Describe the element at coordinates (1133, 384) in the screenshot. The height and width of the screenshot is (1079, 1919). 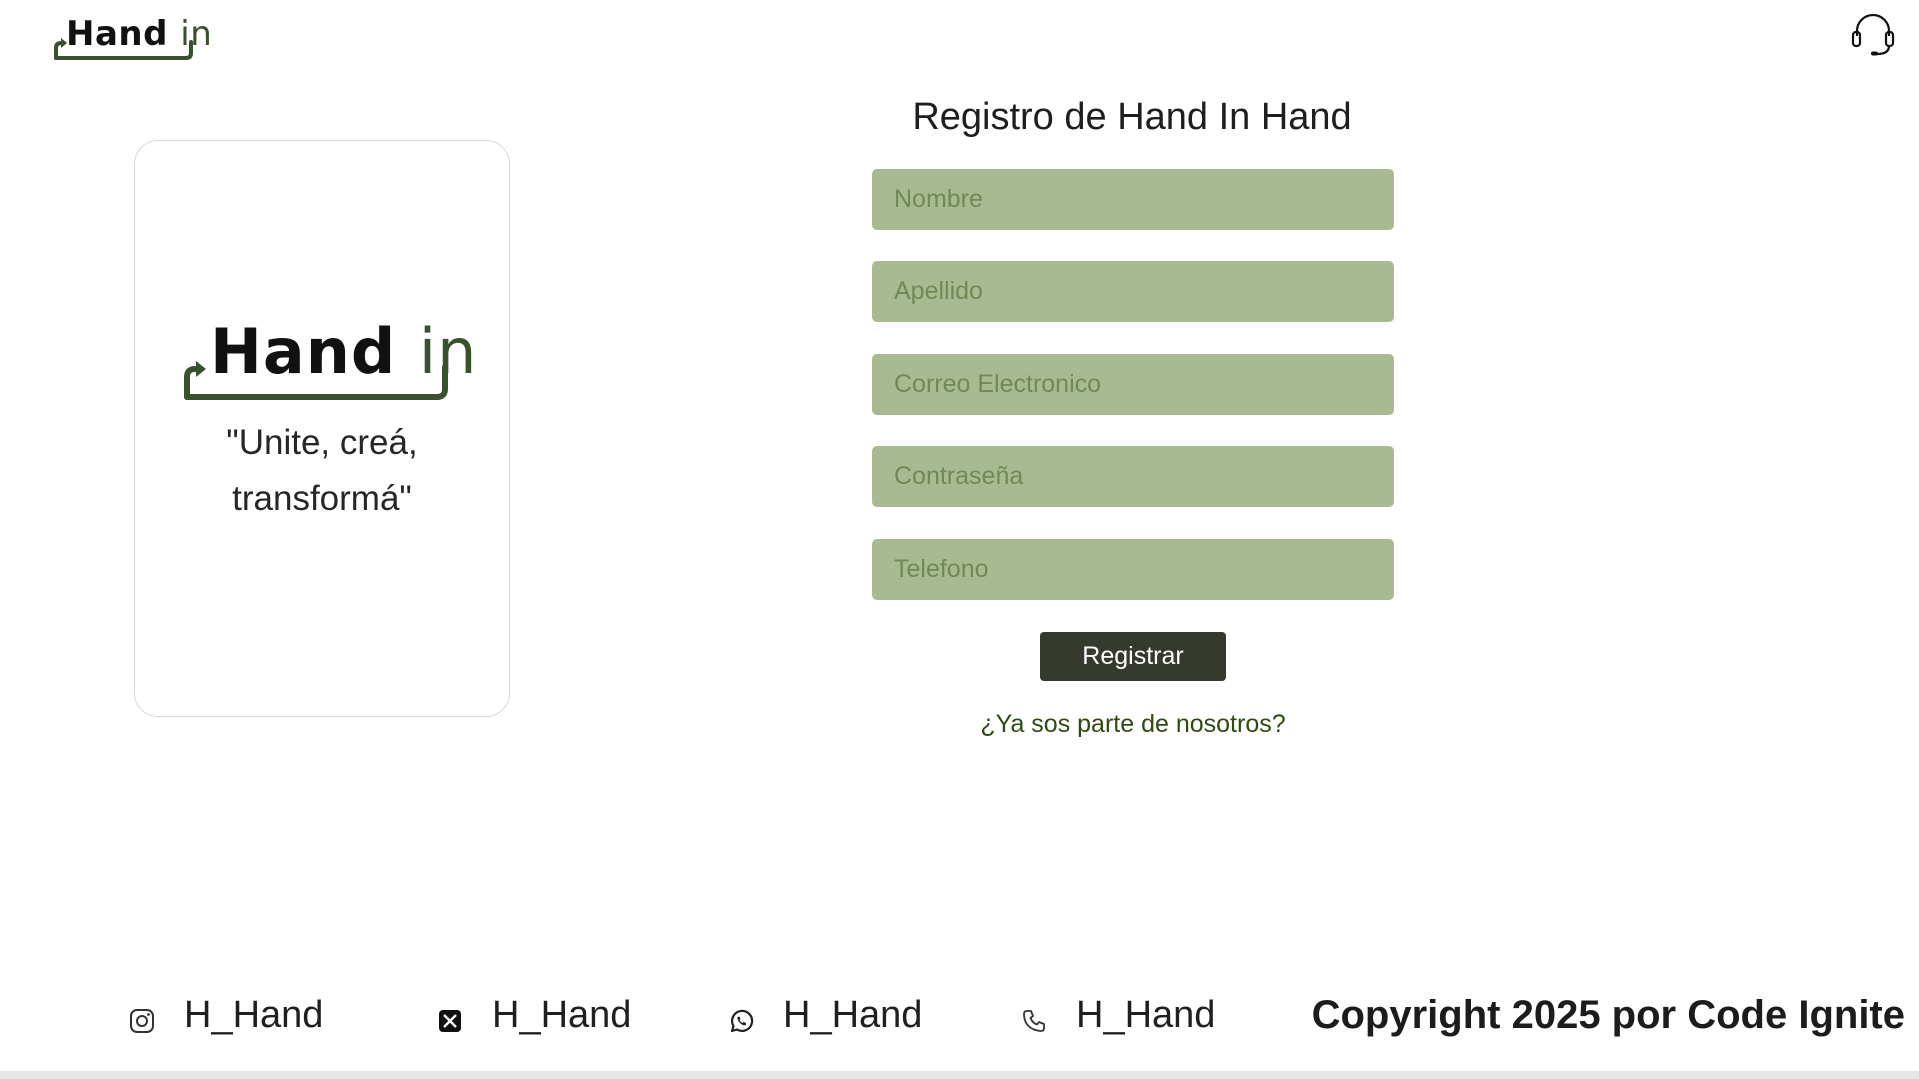
I see `email-input` at that location.